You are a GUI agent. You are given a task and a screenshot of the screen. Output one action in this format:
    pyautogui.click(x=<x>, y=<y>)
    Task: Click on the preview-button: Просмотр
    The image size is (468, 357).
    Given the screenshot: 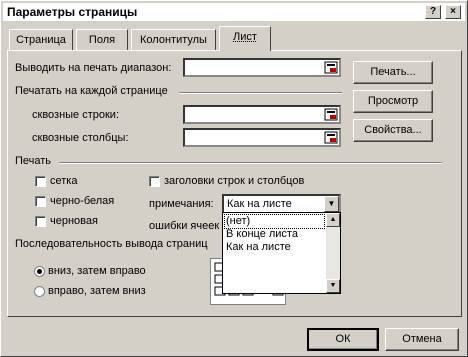 What is the action you would take?
    pyautogui.click(x=393, y=101)
    